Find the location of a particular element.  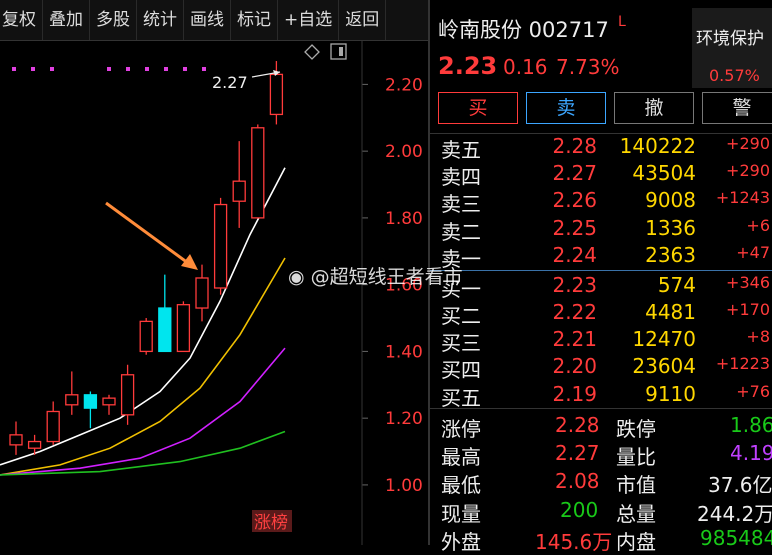

order-level-label: 卖五 is located at coordinates (461, 150).